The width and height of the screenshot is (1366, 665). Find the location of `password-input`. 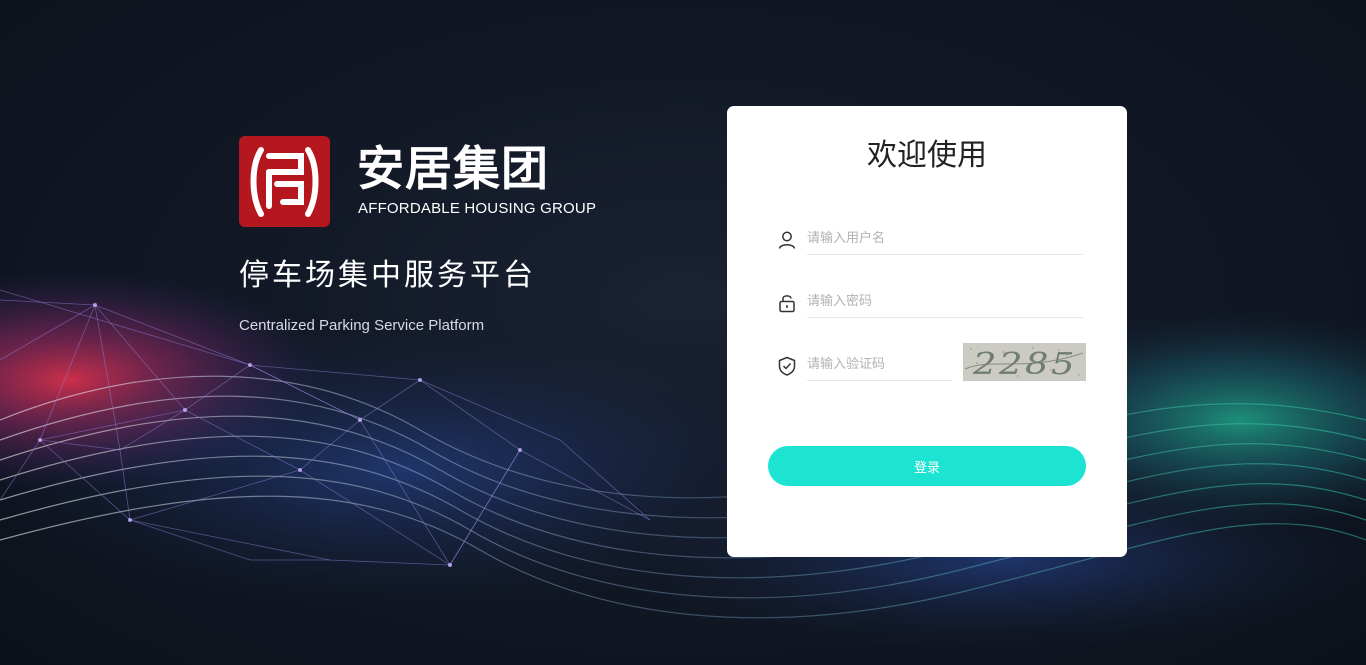

password-input is located at coordinates (945, 302).